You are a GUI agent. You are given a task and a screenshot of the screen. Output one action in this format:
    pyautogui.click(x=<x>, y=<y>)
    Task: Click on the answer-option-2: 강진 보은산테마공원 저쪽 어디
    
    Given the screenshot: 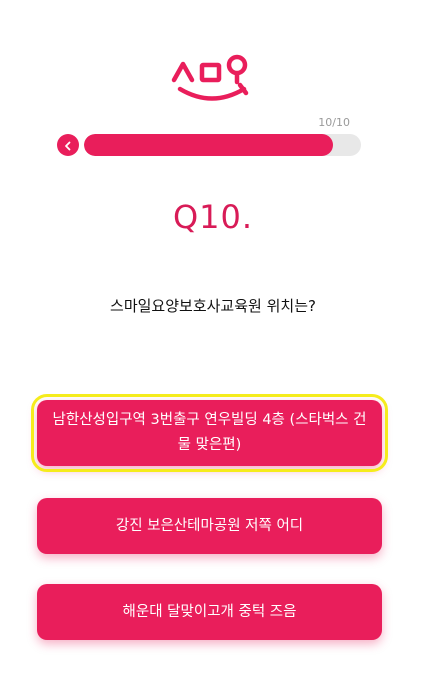 What is the action you would take?
    pyautogui.click(x=209, y=526)
    